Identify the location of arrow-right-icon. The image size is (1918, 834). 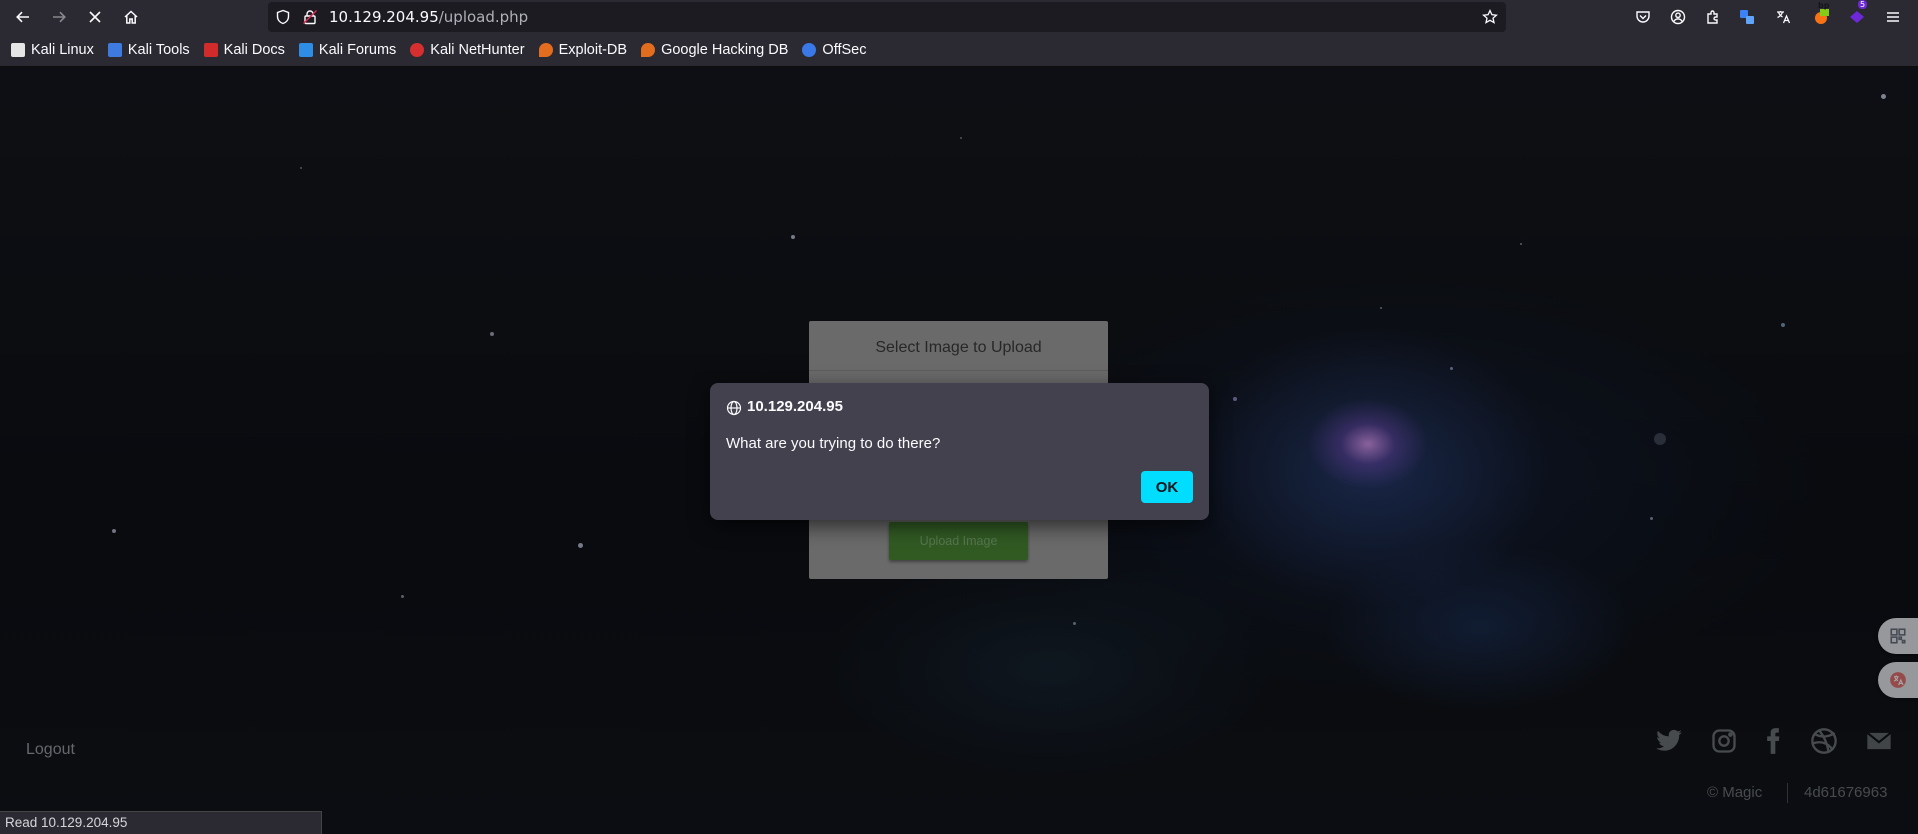
(59, 17).